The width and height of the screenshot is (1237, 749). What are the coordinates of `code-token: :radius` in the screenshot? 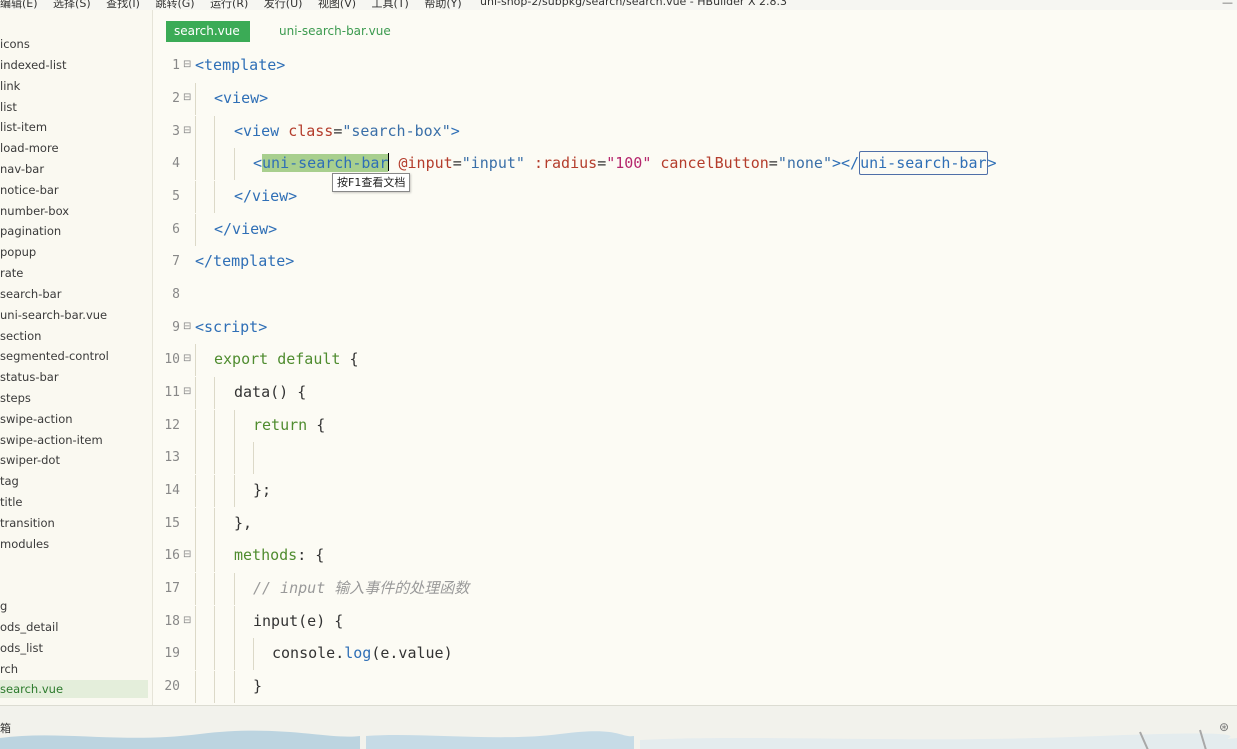 It's located at (565, 163).